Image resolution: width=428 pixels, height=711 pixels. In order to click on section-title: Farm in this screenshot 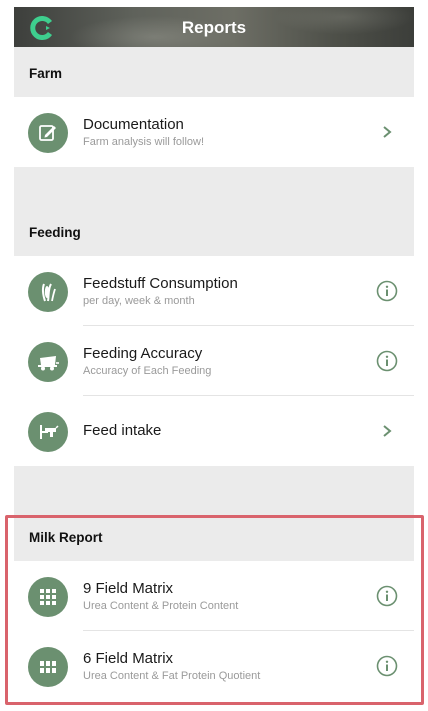, I will do `click(46, 73)`.